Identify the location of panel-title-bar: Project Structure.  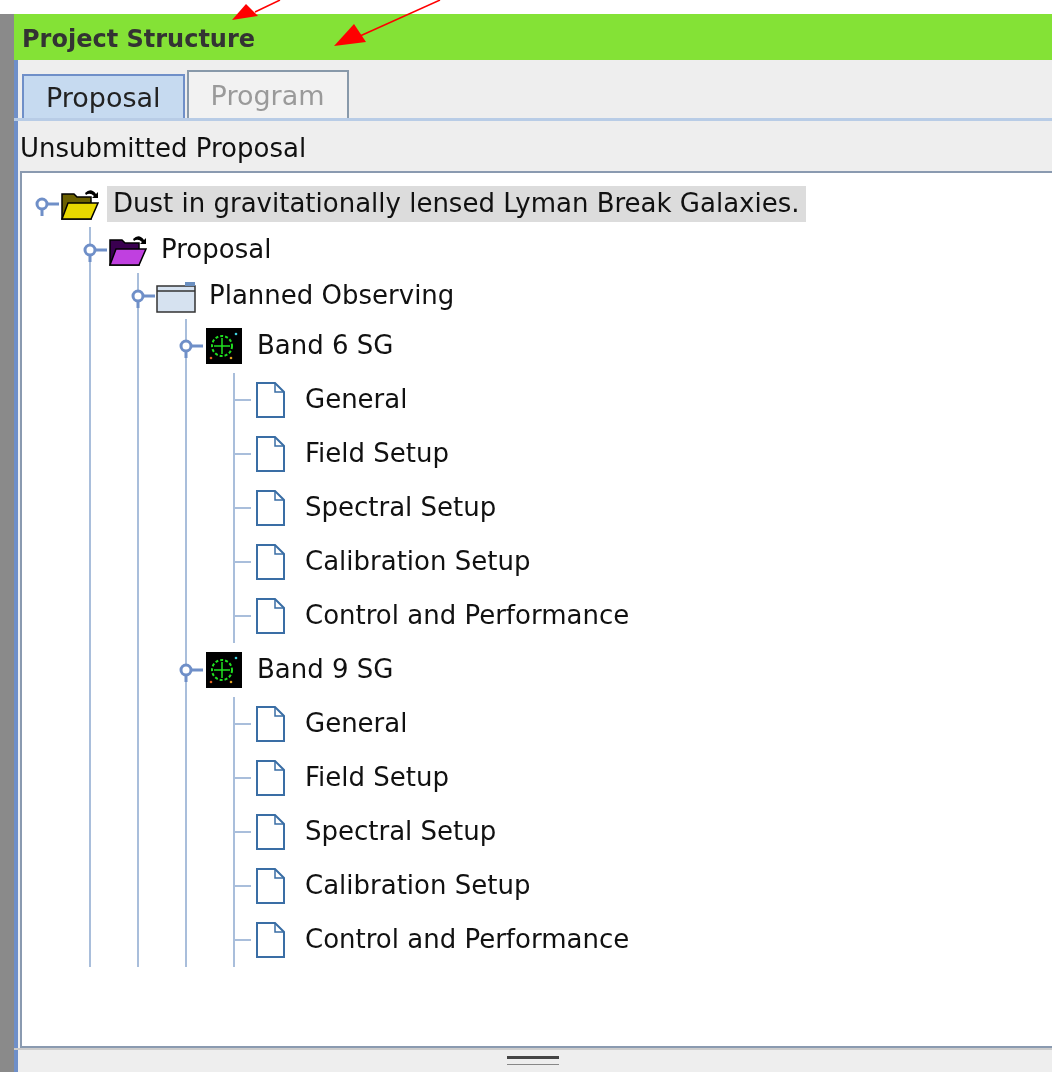
(533, 37).